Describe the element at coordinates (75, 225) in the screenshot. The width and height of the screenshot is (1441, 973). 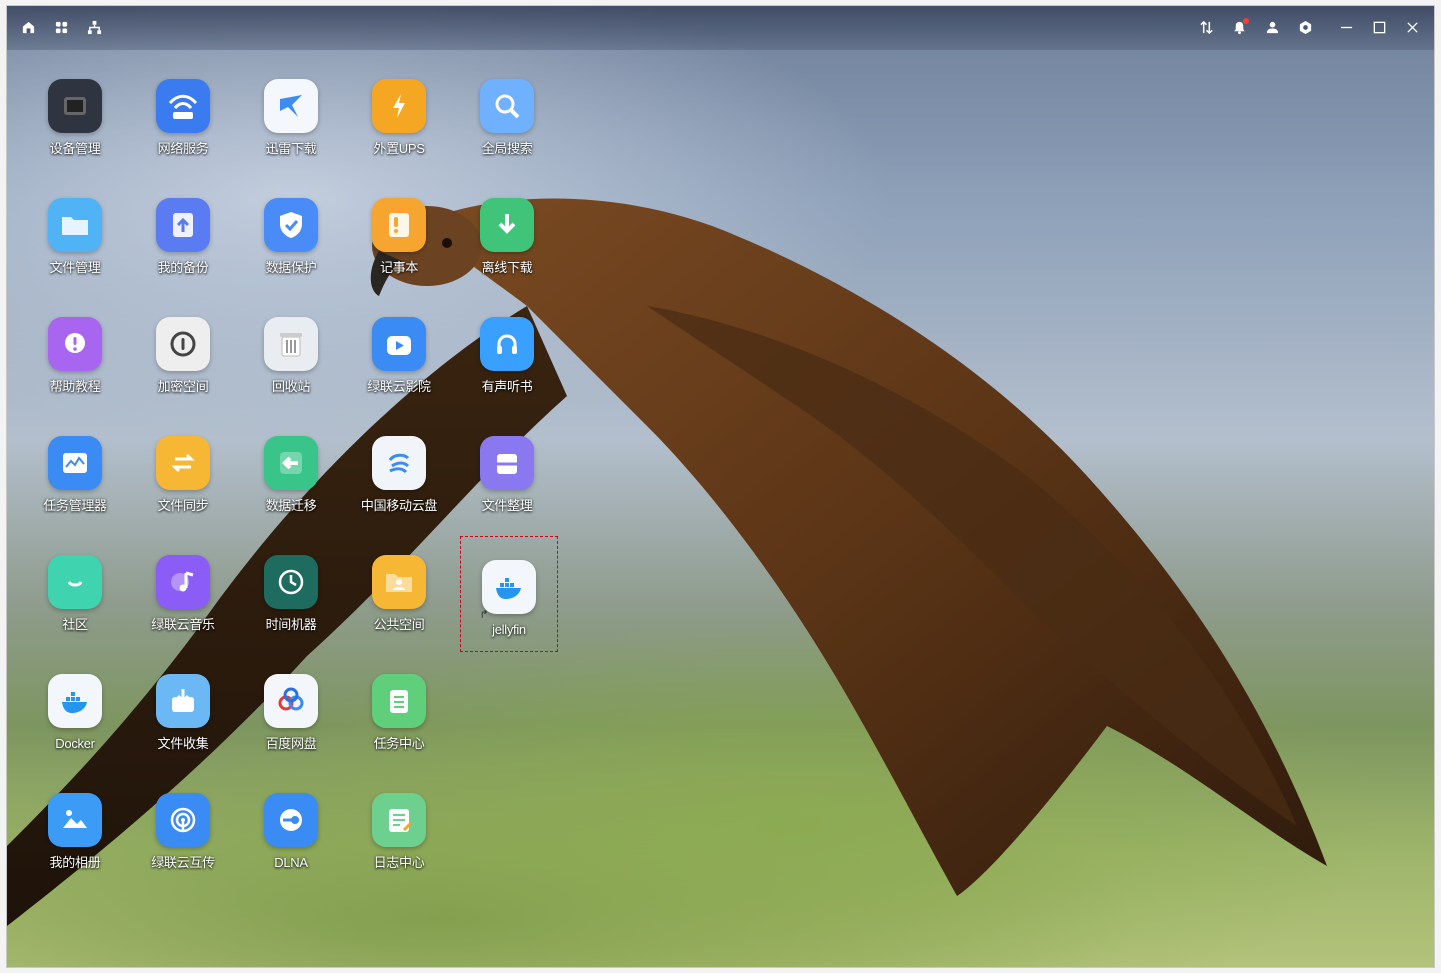
I see `folder-icon` at that location.